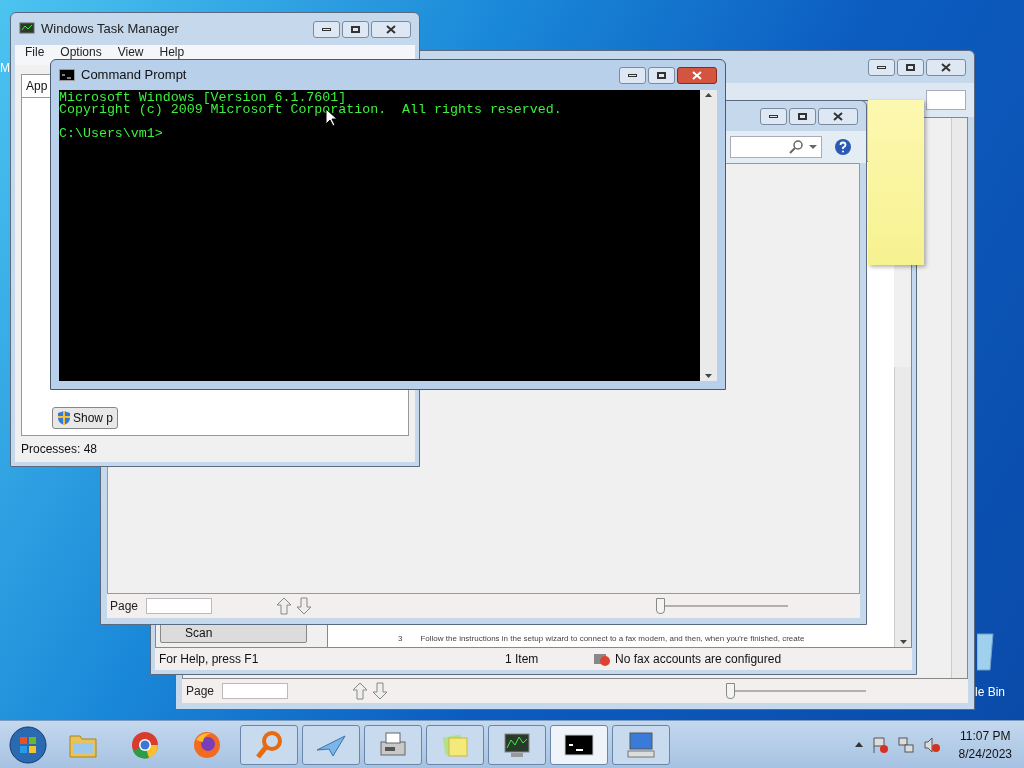 This screenshot has width=1024, height=768. What do you see at coordinates (203, 98) in the screenshot?
I see `console-line: Microsoft Windows [Version 6.1.7601]` at bounding box center [203, 98].